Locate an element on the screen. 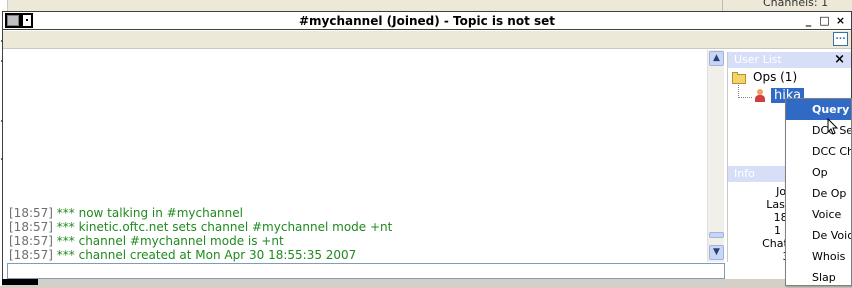 Image resolution: width=852 pixels, height=288 pixels. menu-item-whois: Whois is located at coordinates (818, 256).